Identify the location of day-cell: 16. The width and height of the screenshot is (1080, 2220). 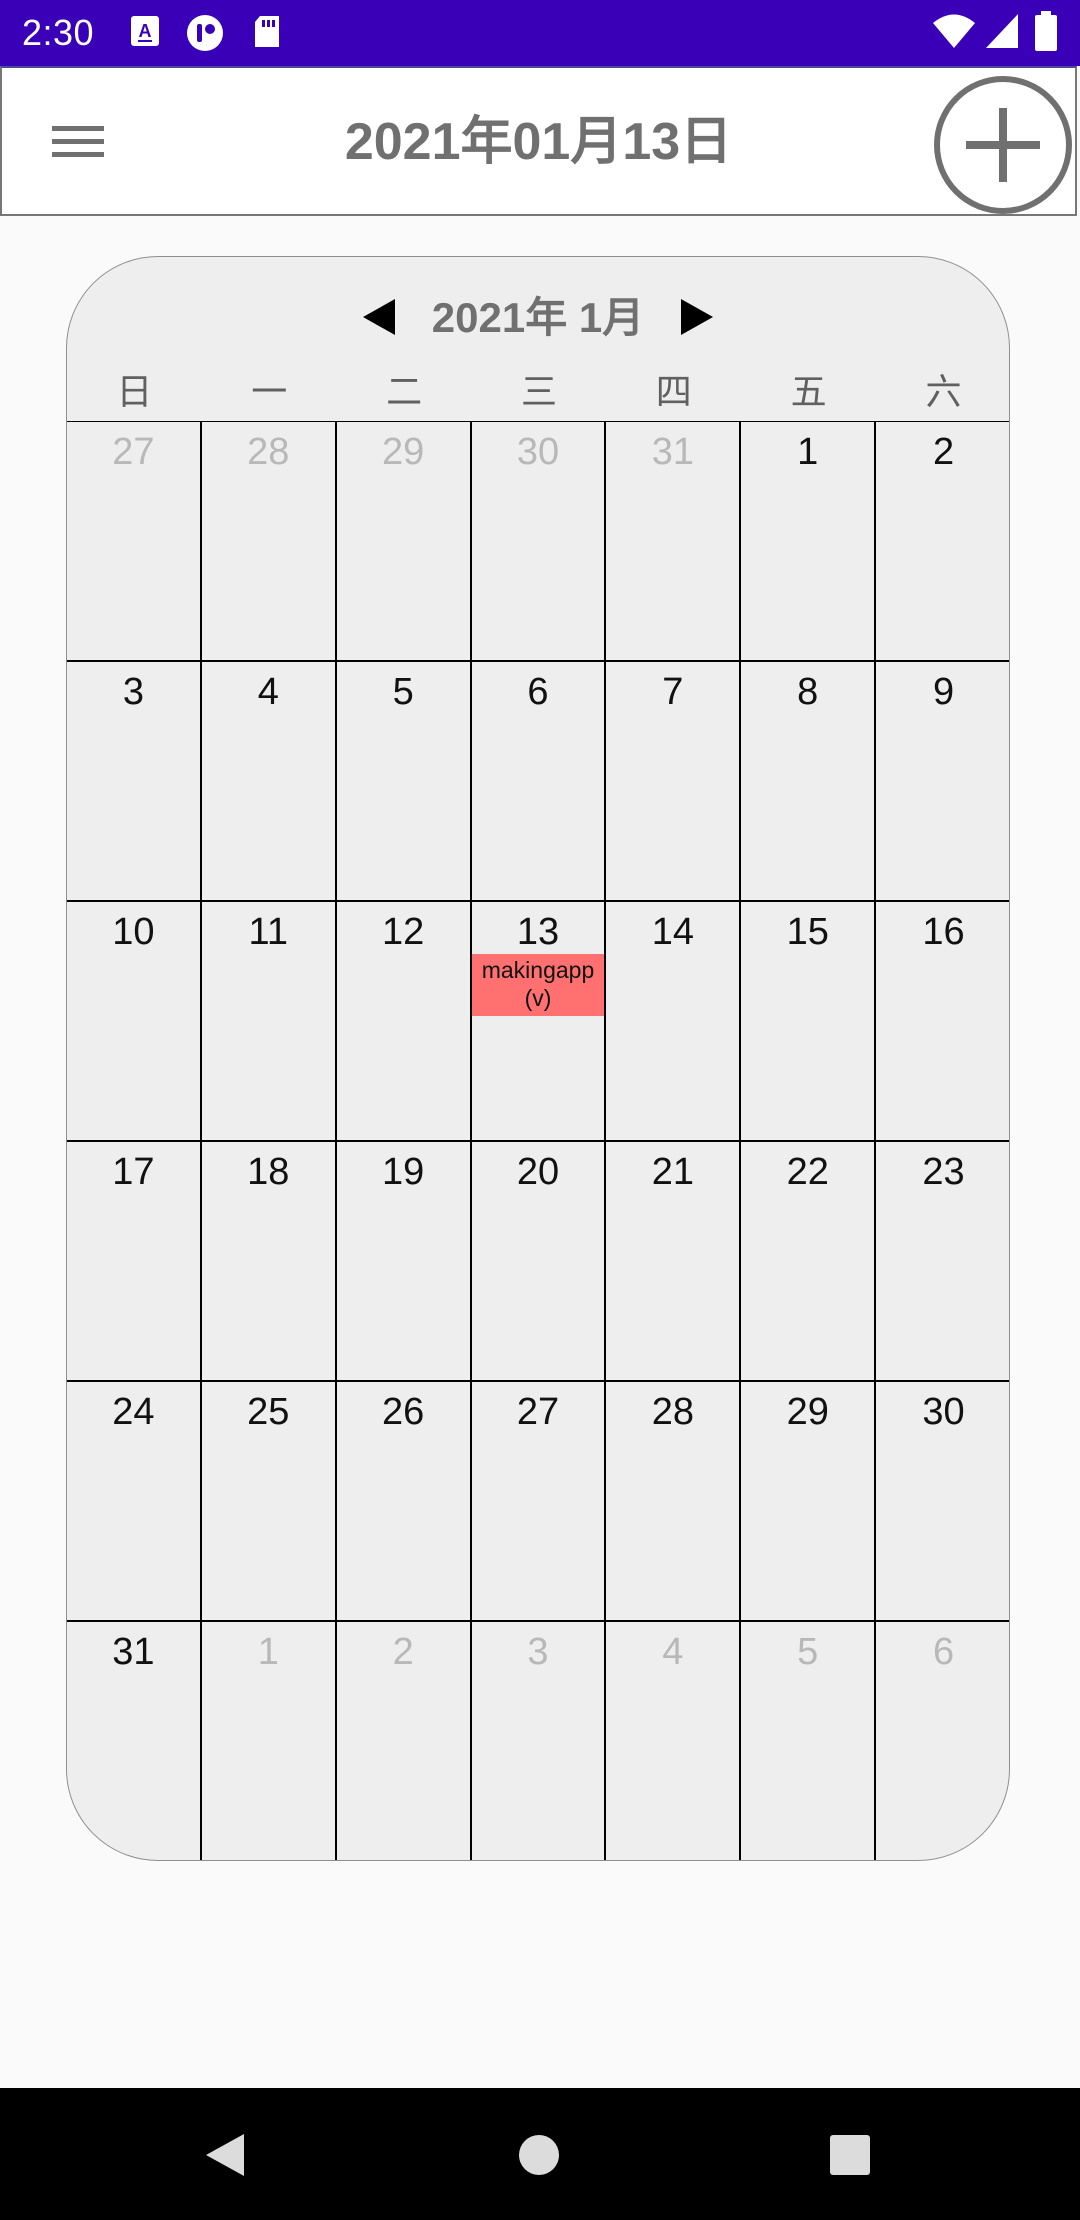
(942, 1022).